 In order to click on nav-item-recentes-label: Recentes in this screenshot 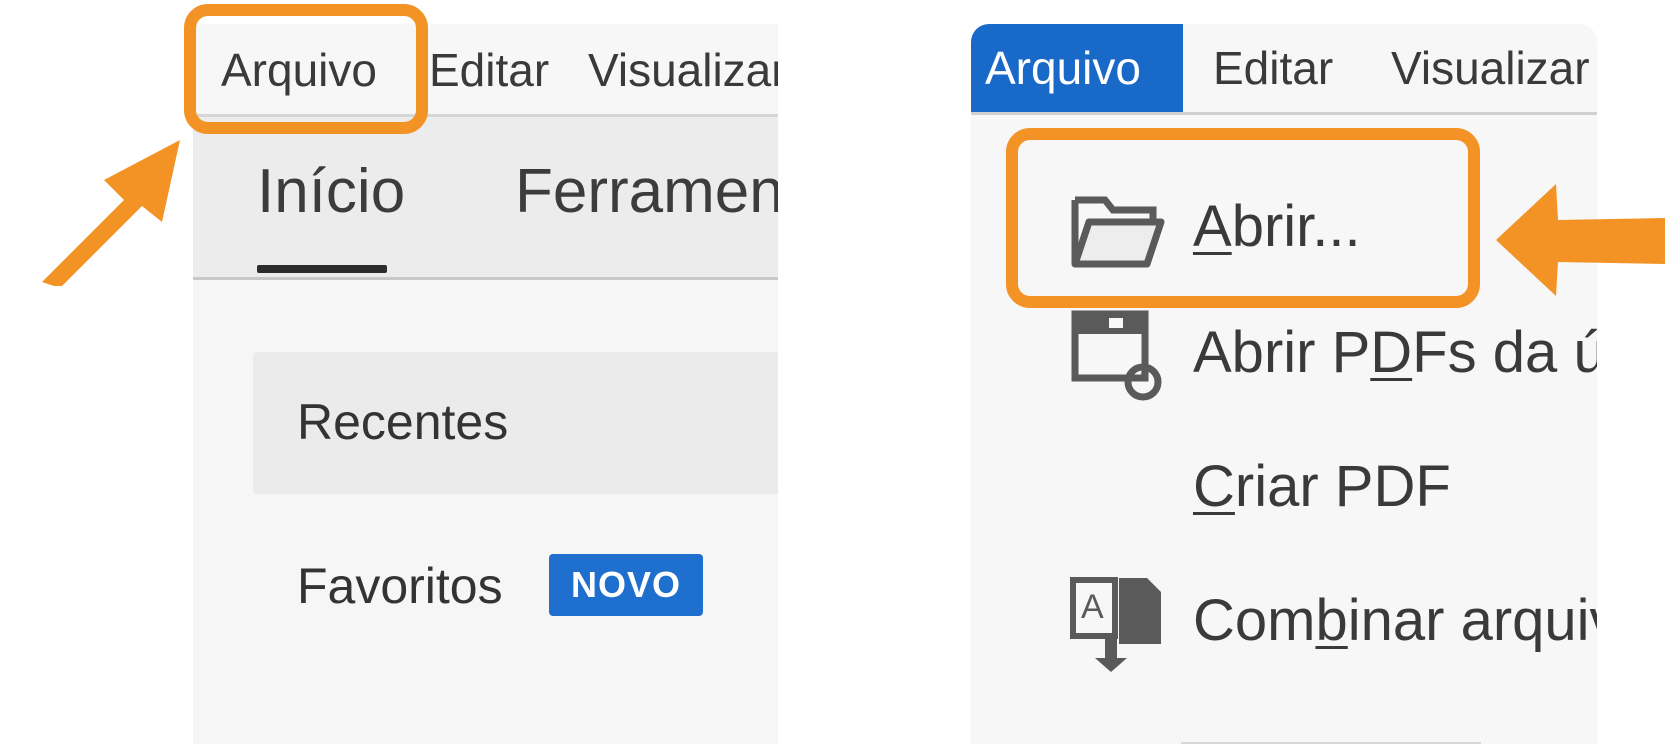, I will do `click(403, 422)`.